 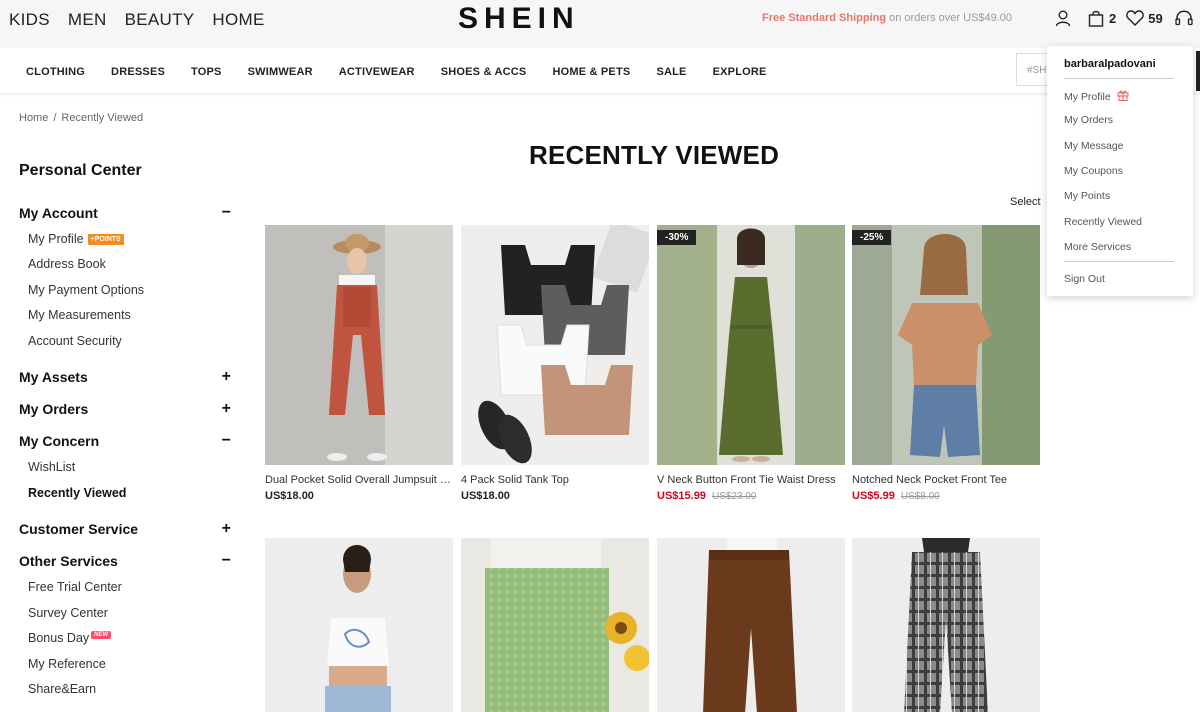 I want to click on search-button-edge, so click(x=1198, y=71).